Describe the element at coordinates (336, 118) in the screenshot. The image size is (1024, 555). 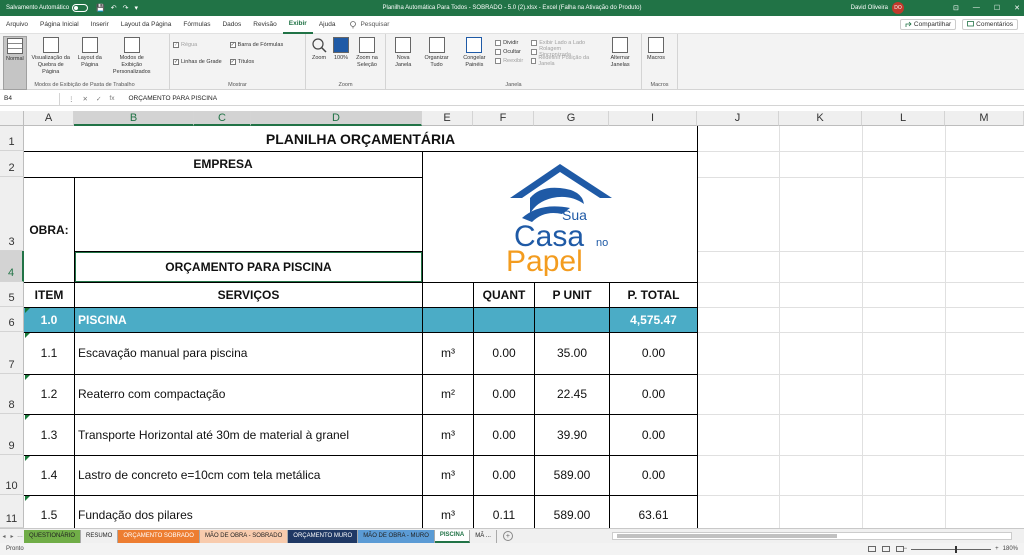
I see `column-header-d: D` at that location.